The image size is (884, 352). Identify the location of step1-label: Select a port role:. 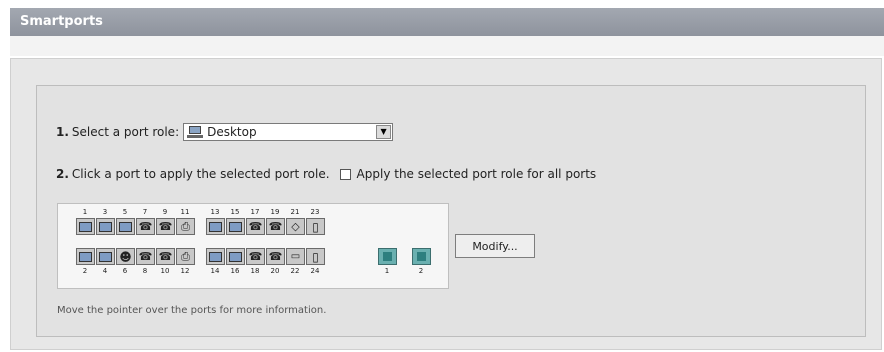
(125, 132).